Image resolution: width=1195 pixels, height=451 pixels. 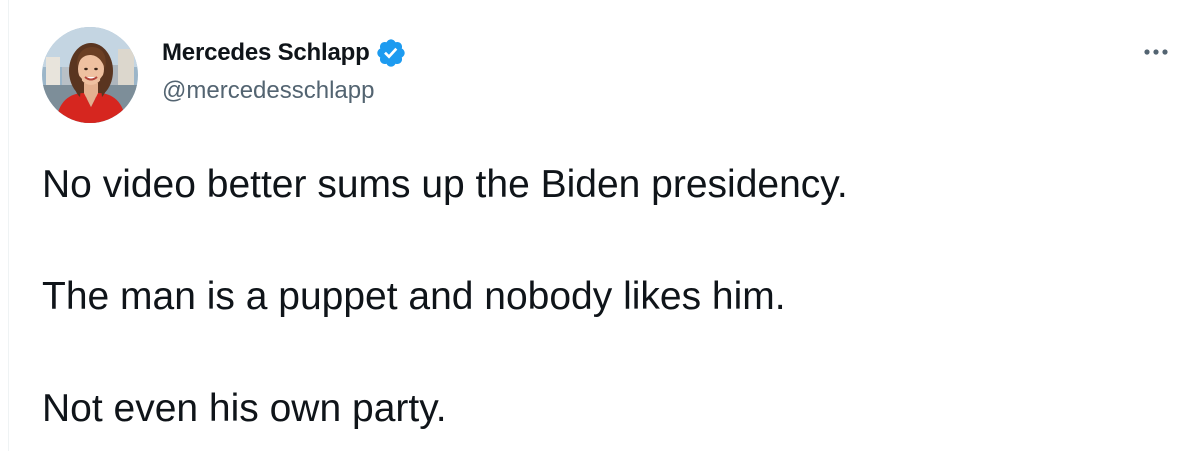 I want to click on more-horizontal-icon, so click(x=1156, y=52).